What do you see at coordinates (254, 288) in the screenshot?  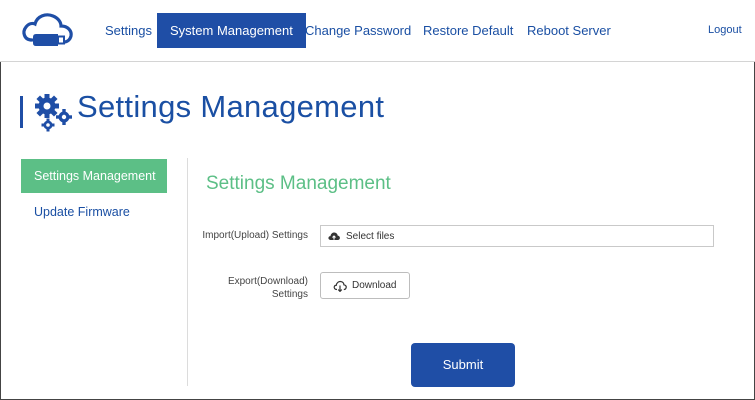 I see `export-settings-label: Export(Download) Settings` at bounding box center [254, 288].